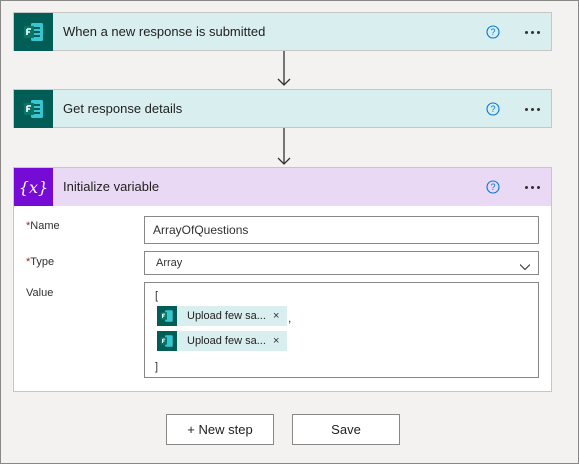 This screenshot has width=579, height=464. Describe the element at coordinates (282, 187) in the screenshot. I see `initialize-variable-header: {x} Initialize variable ?` at that location.